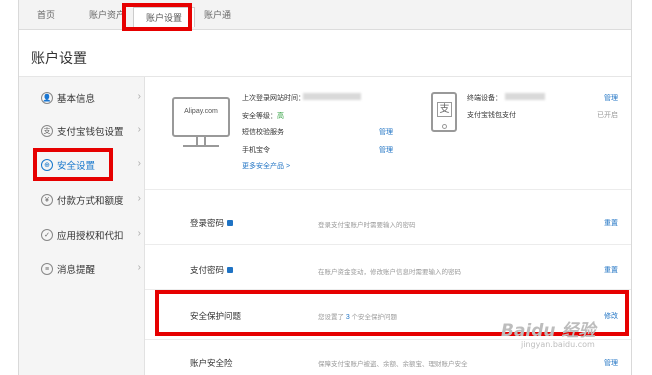 This screenshot has height=375, width=652. What do you see at coordinates (47, 131) in the screenshot?
I see `wallet-icon: 支` at bounding box center [47, 131].